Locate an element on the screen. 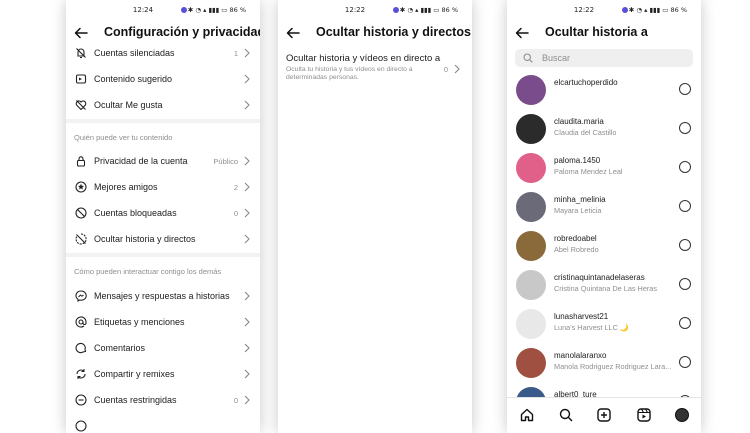  row-hide-likes: Ocultar Me gusta is located at coordinates (163, 106).